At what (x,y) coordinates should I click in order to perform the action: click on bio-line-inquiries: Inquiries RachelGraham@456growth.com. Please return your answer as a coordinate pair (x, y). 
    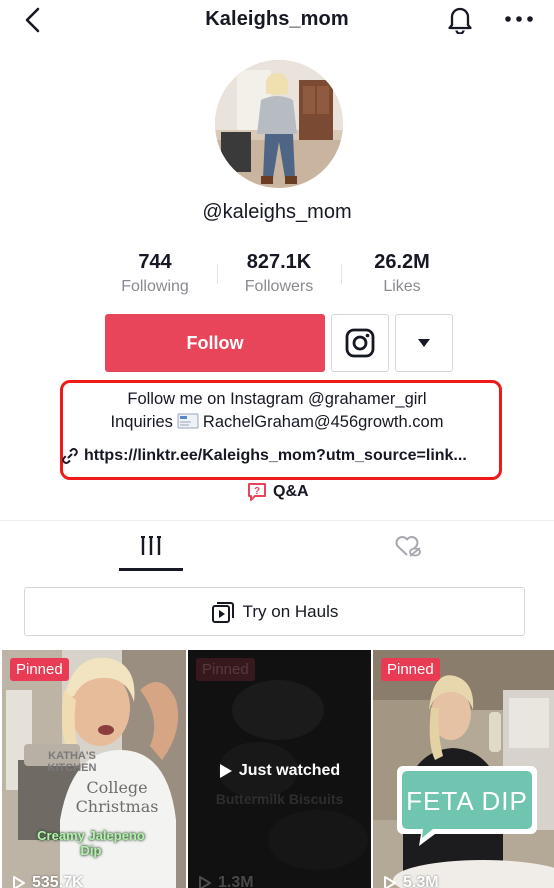
    Looking at the image, I should click on (277, 422).